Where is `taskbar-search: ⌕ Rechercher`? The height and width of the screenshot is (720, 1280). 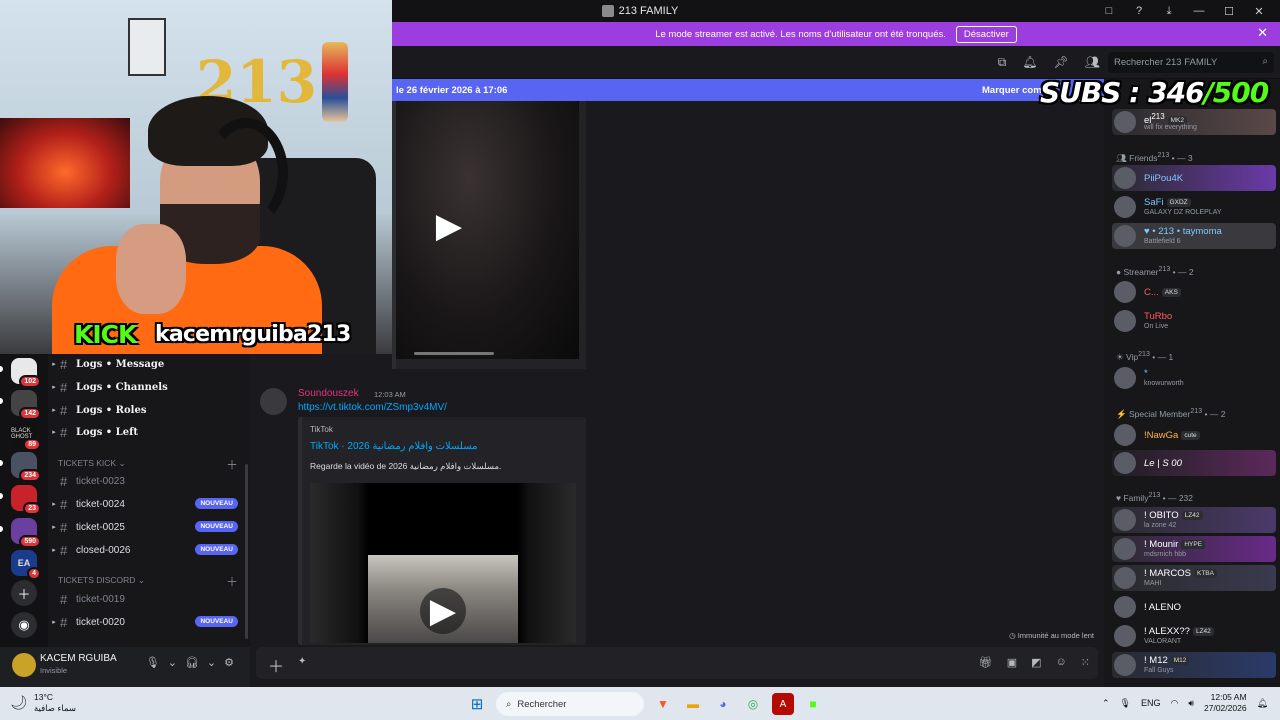 taskbar-search: ⌕ Rechercher is located at coordinates (570, 704).